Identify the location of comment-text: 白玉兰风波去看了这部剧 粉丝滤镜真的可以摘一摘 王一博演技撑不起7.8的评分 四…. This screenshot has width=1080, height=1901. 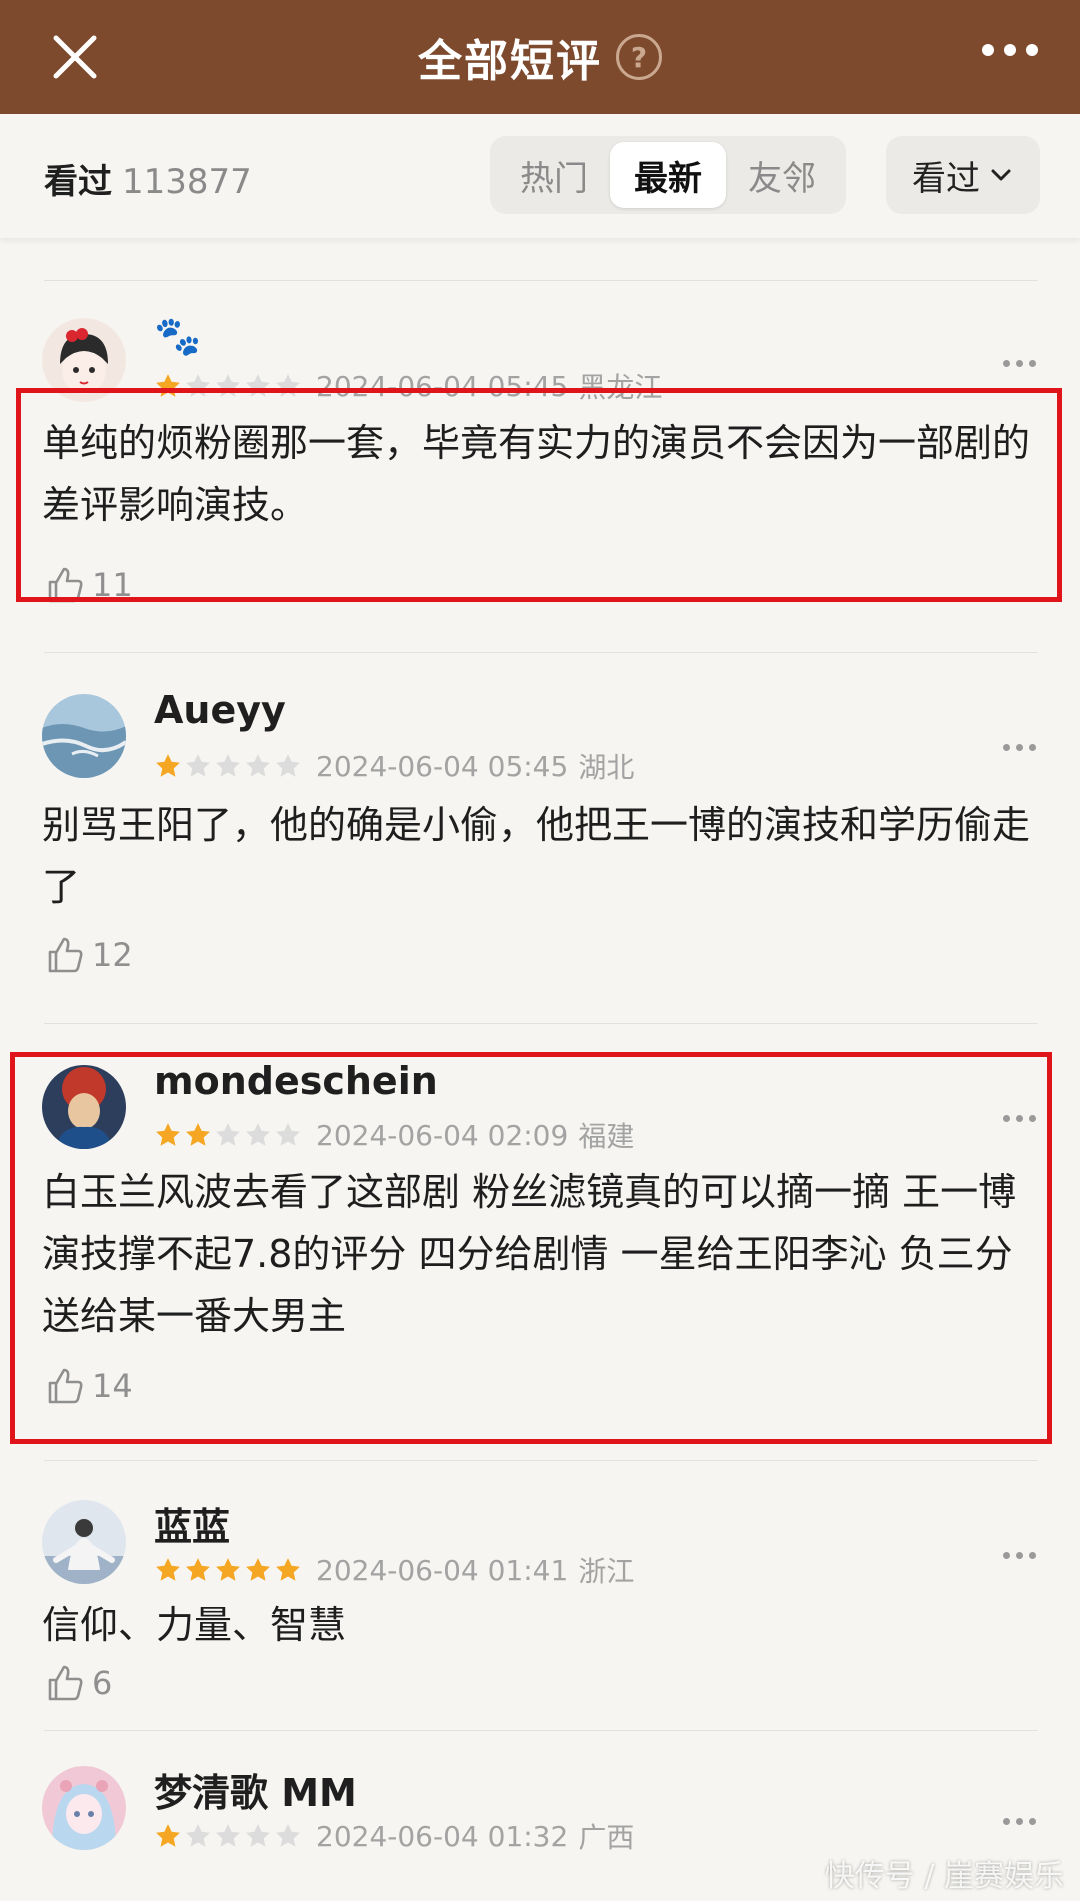
(529, 1254).